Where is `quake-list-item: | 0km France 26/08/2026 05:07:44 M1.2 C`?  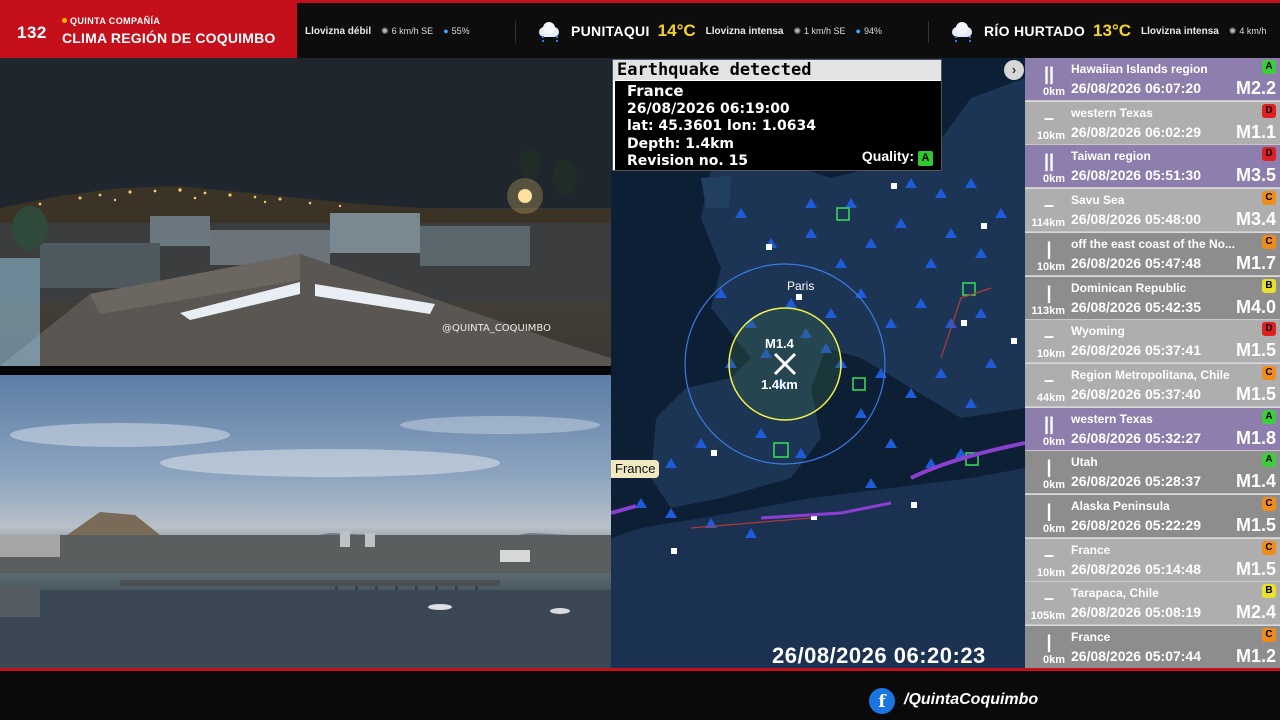
quake-list-item: | 0km France 26/08/2026 05:07:44 M1.2 C is located at coordinates (1152, 648).